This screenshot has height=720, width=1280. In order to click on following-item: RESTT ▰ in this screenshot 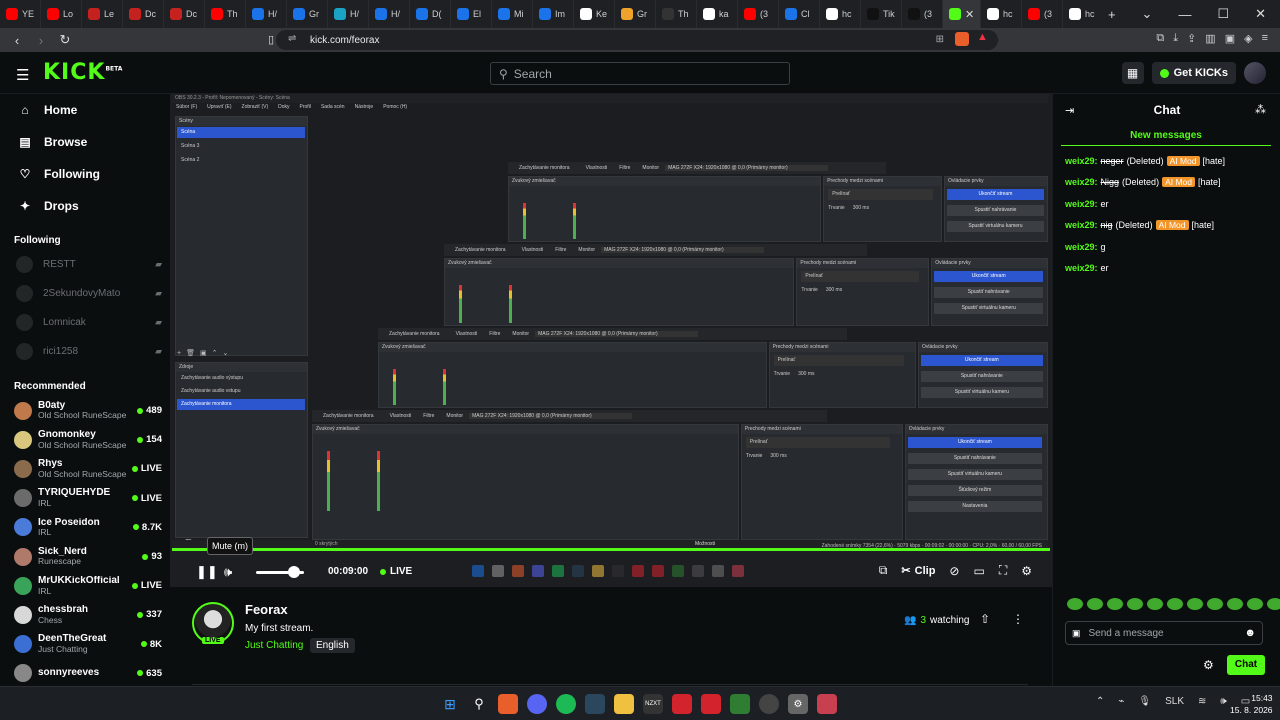, I will do `click(85, 264)`.